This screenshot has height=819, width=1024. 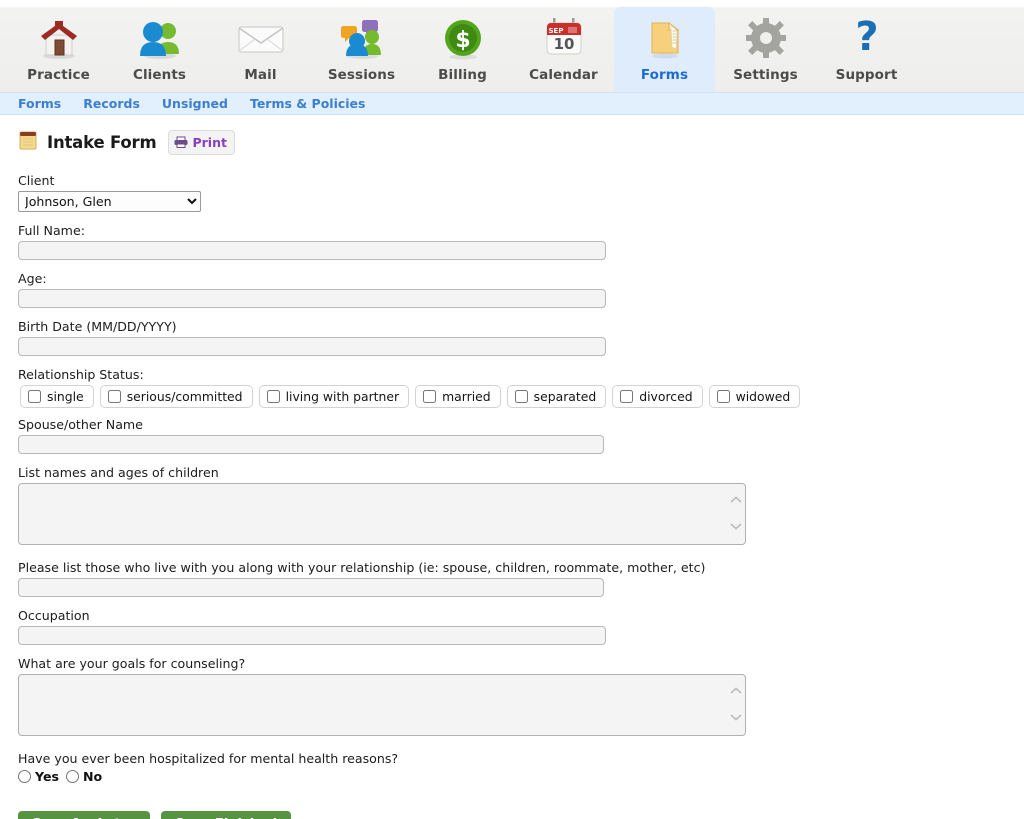 What do you see at coordinates (80, 424) in the screenshot?
I see `spouse-name-label: Spouse/other Name` at bounding box center [80, 424].